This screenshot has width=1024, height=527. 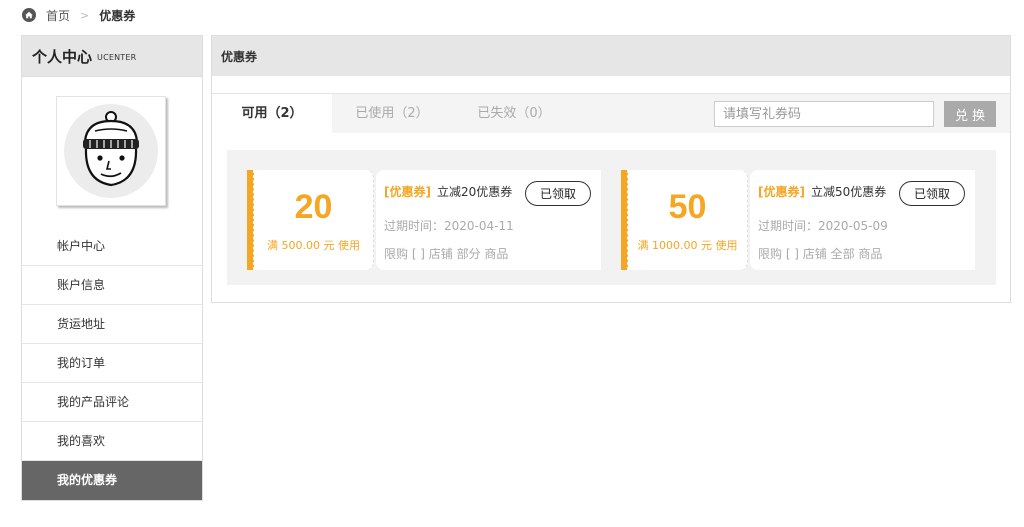 I want to click on sidebar-item-my-orders: 我的订单, so click(x=112, y=363).